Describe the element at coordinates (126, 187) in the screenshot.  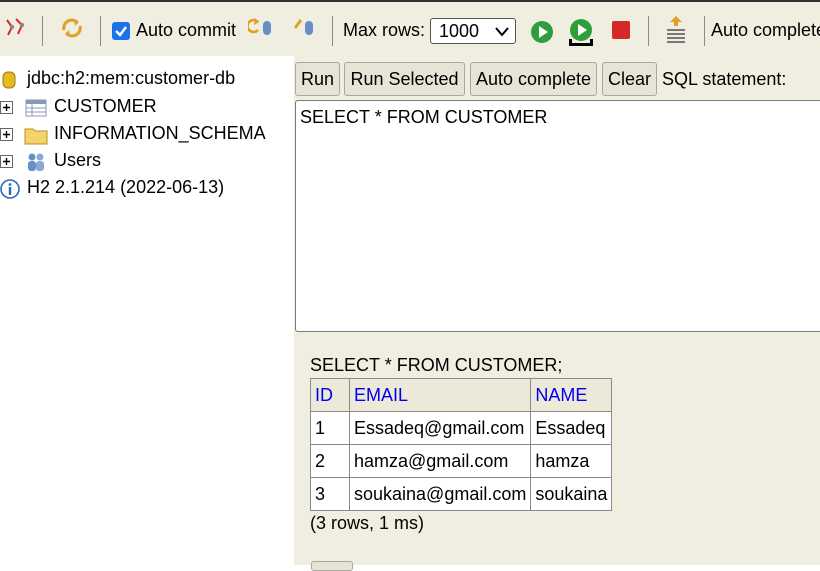
I see `version-text: H2 2.1.214 (2022-06-13)` at that location.